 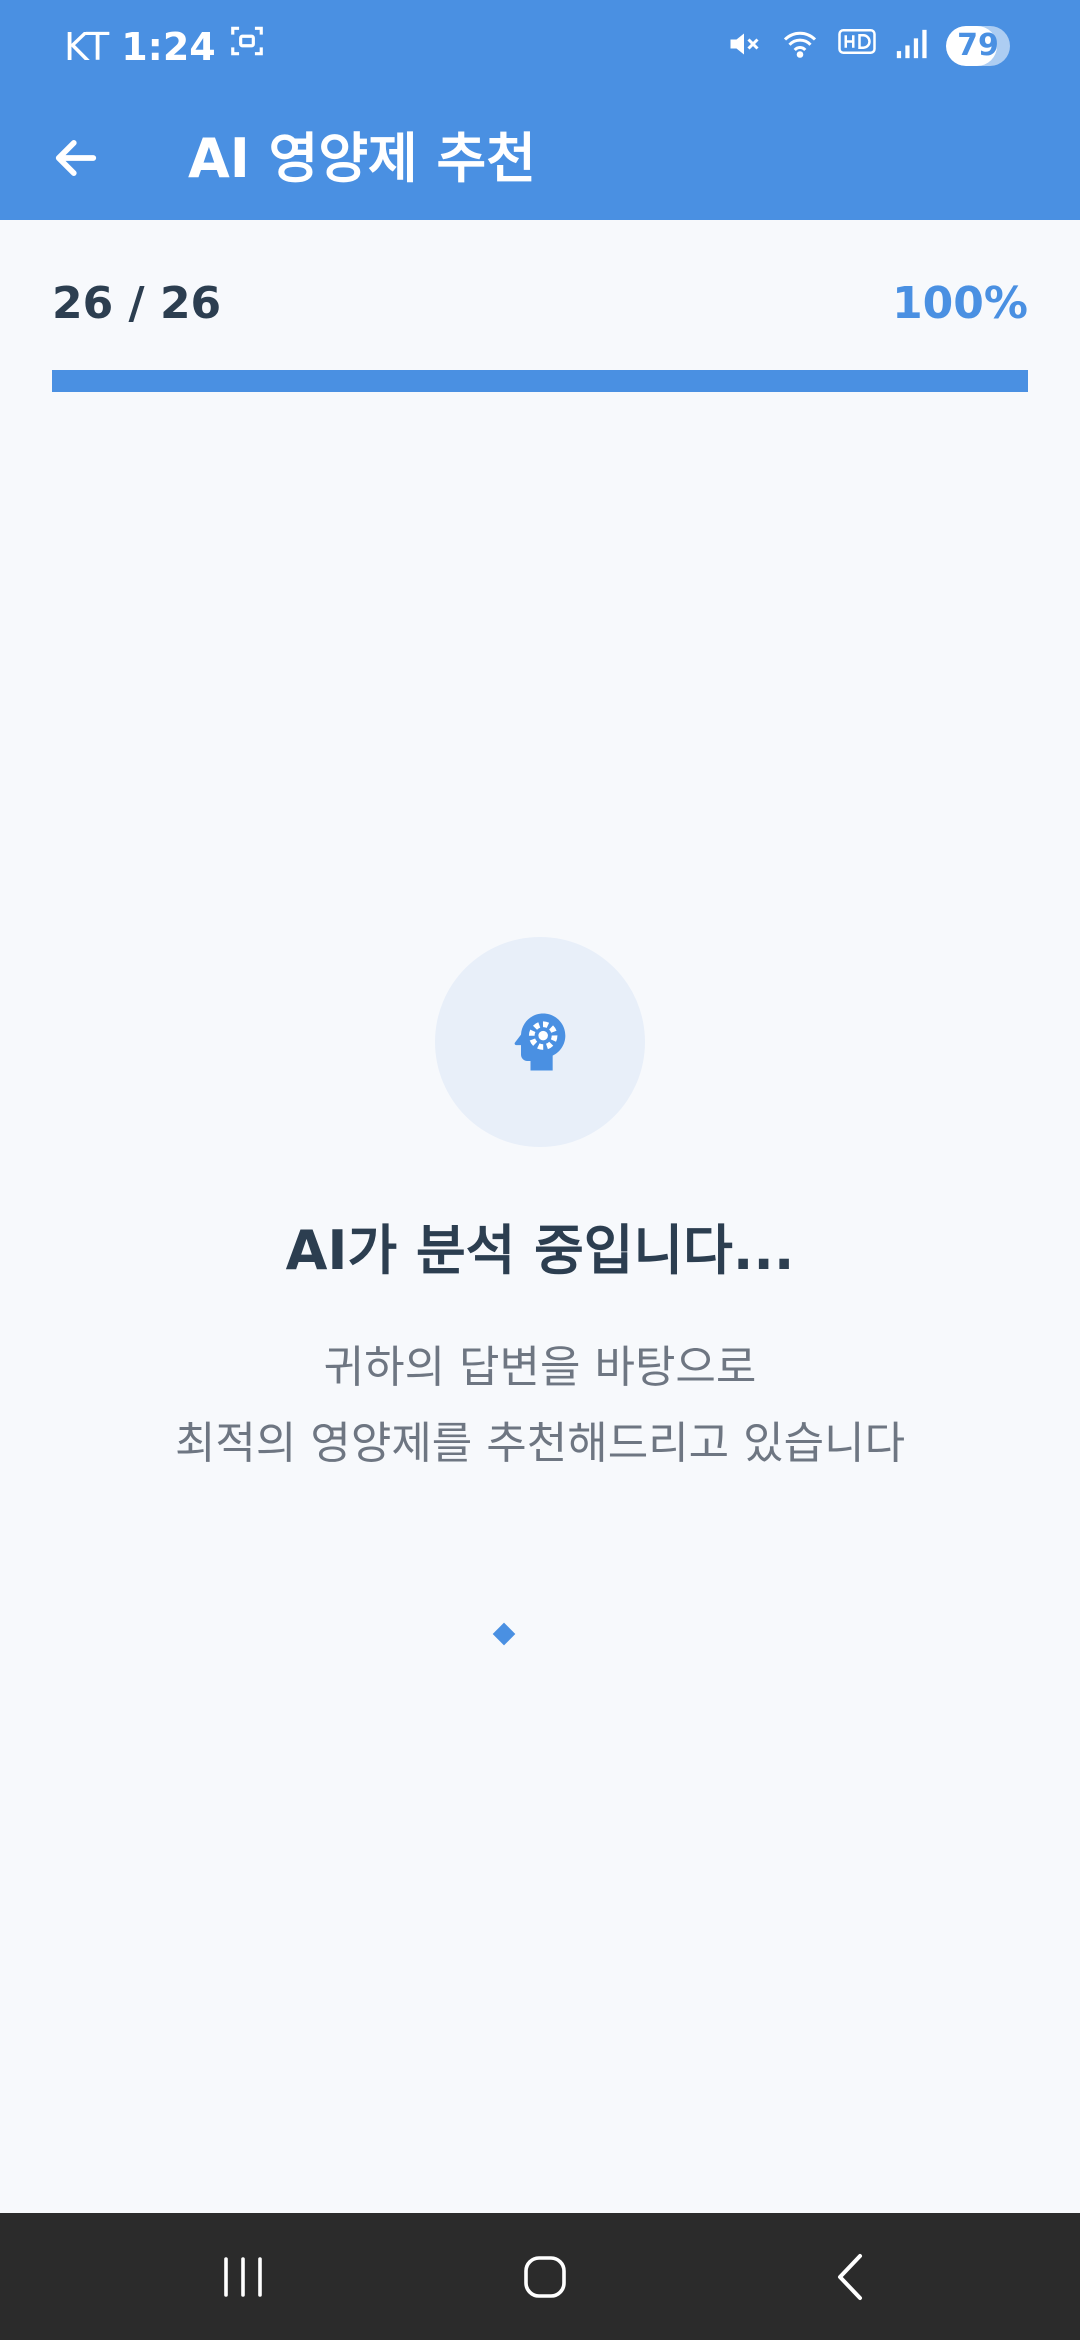 I want to click on mute-icon, so click(x=744, y=46).